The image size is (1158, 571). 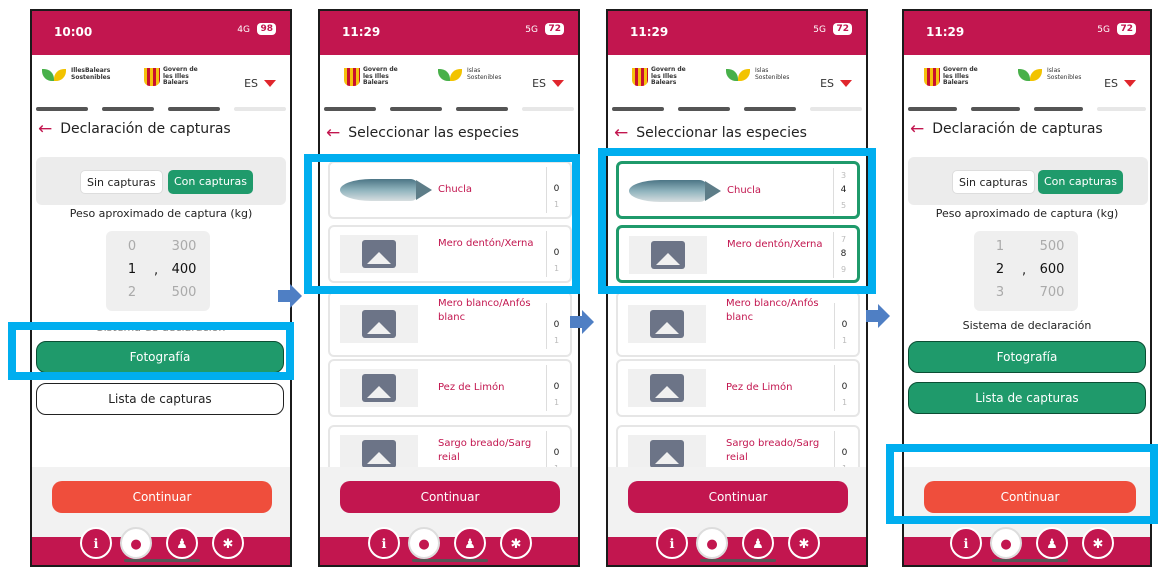 What do you see at coordinates (151, 351) in the screenshot?
I see `highlight-photo-button` at bounding box center [151, 351].